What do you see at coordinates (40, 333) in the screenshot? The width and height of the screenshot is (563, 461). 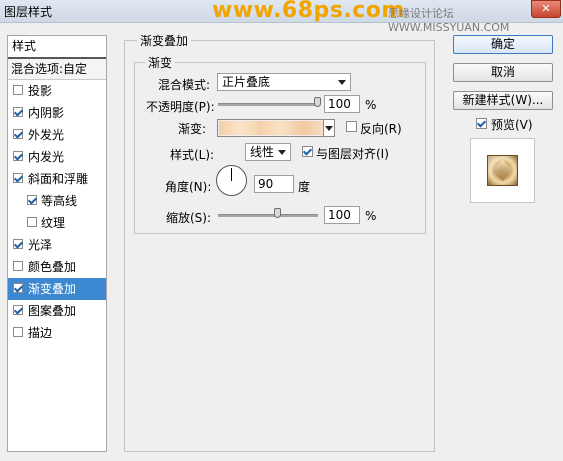 I see `style-item-label: 描边` at bounding box center [40, 333].